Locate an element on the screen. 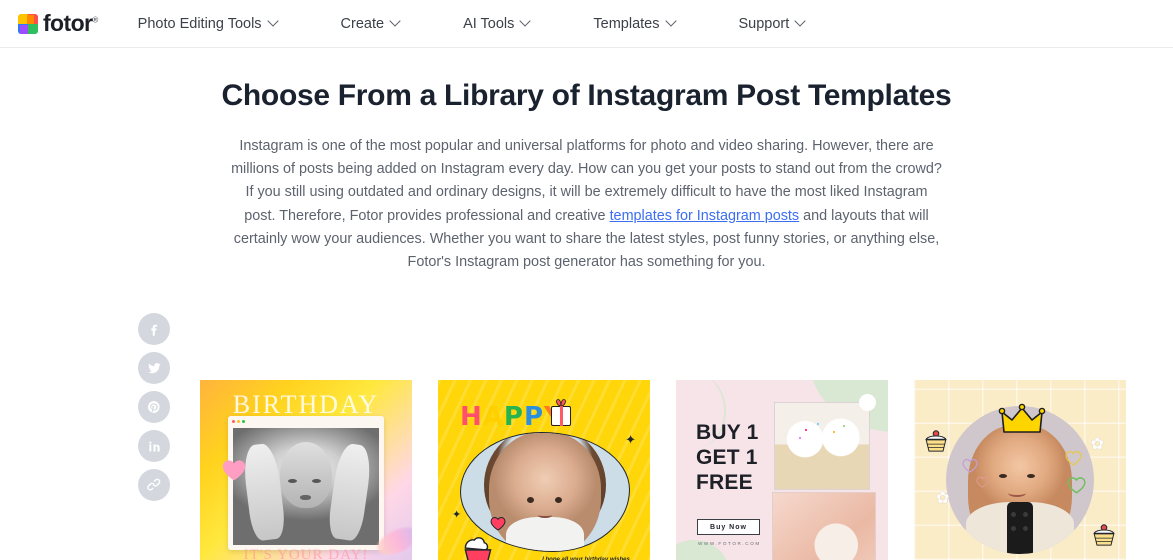 The height and width of the screenshot is (560, 1173). nav-item-label: Photo Editing Tools is located at coordinates (199, 23).